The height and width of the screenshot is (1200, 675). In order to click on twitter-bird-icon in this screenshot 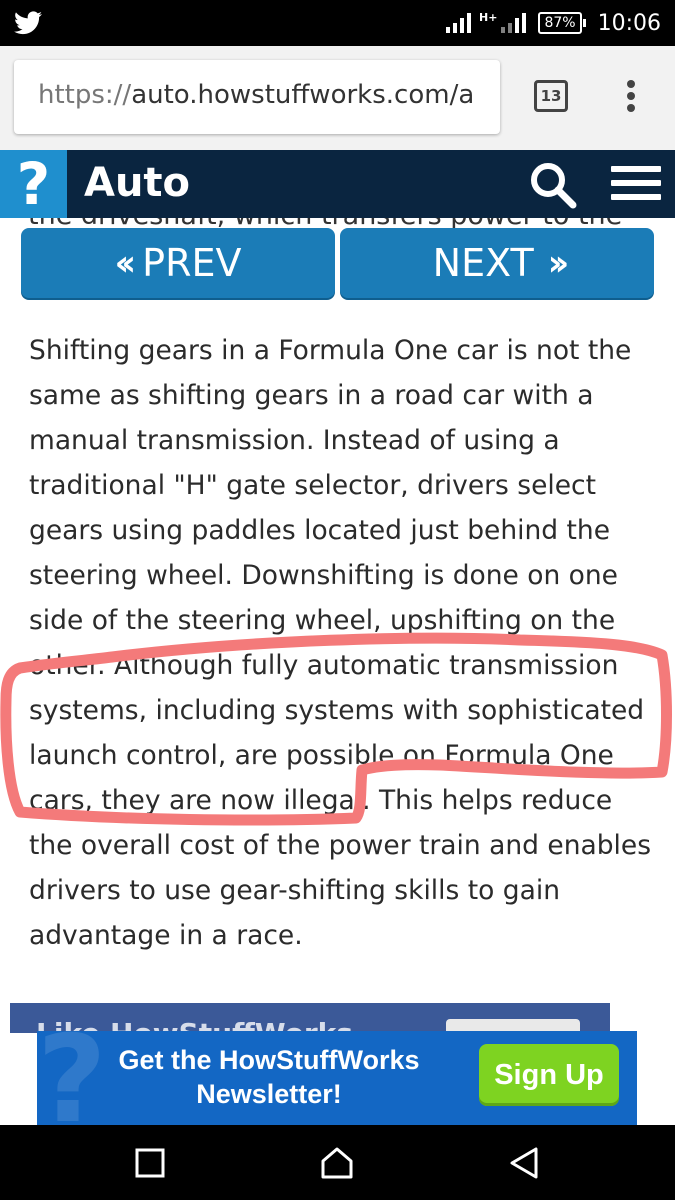, I will do `click(28, 23)`.